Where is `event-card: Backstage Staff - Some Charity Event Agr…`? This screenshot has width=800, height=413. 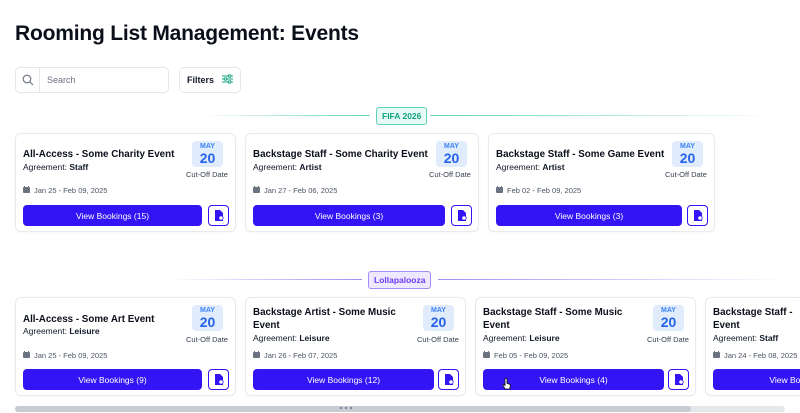
event-card: Backstage Staff - Some Charity Event Agr… is located at coordinates (362, 182).